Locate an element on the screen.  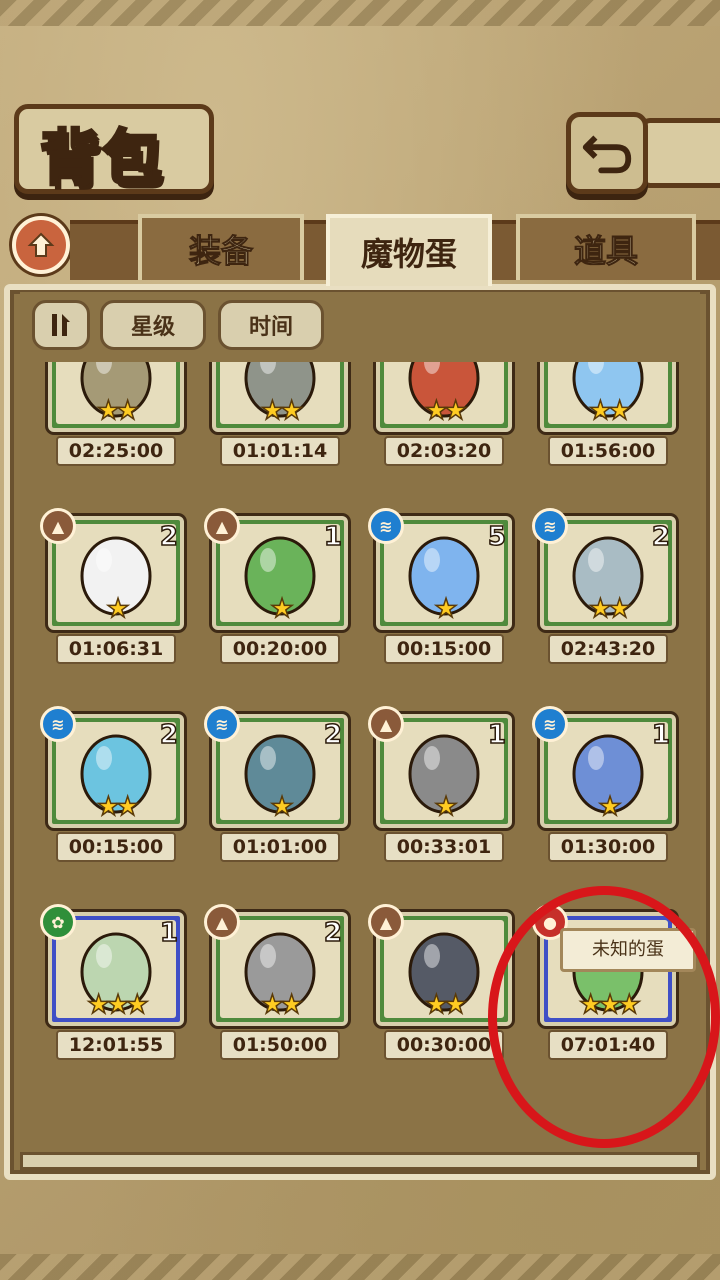
hatch-timer: 02:43:20 is located at coordinates (608, 649).